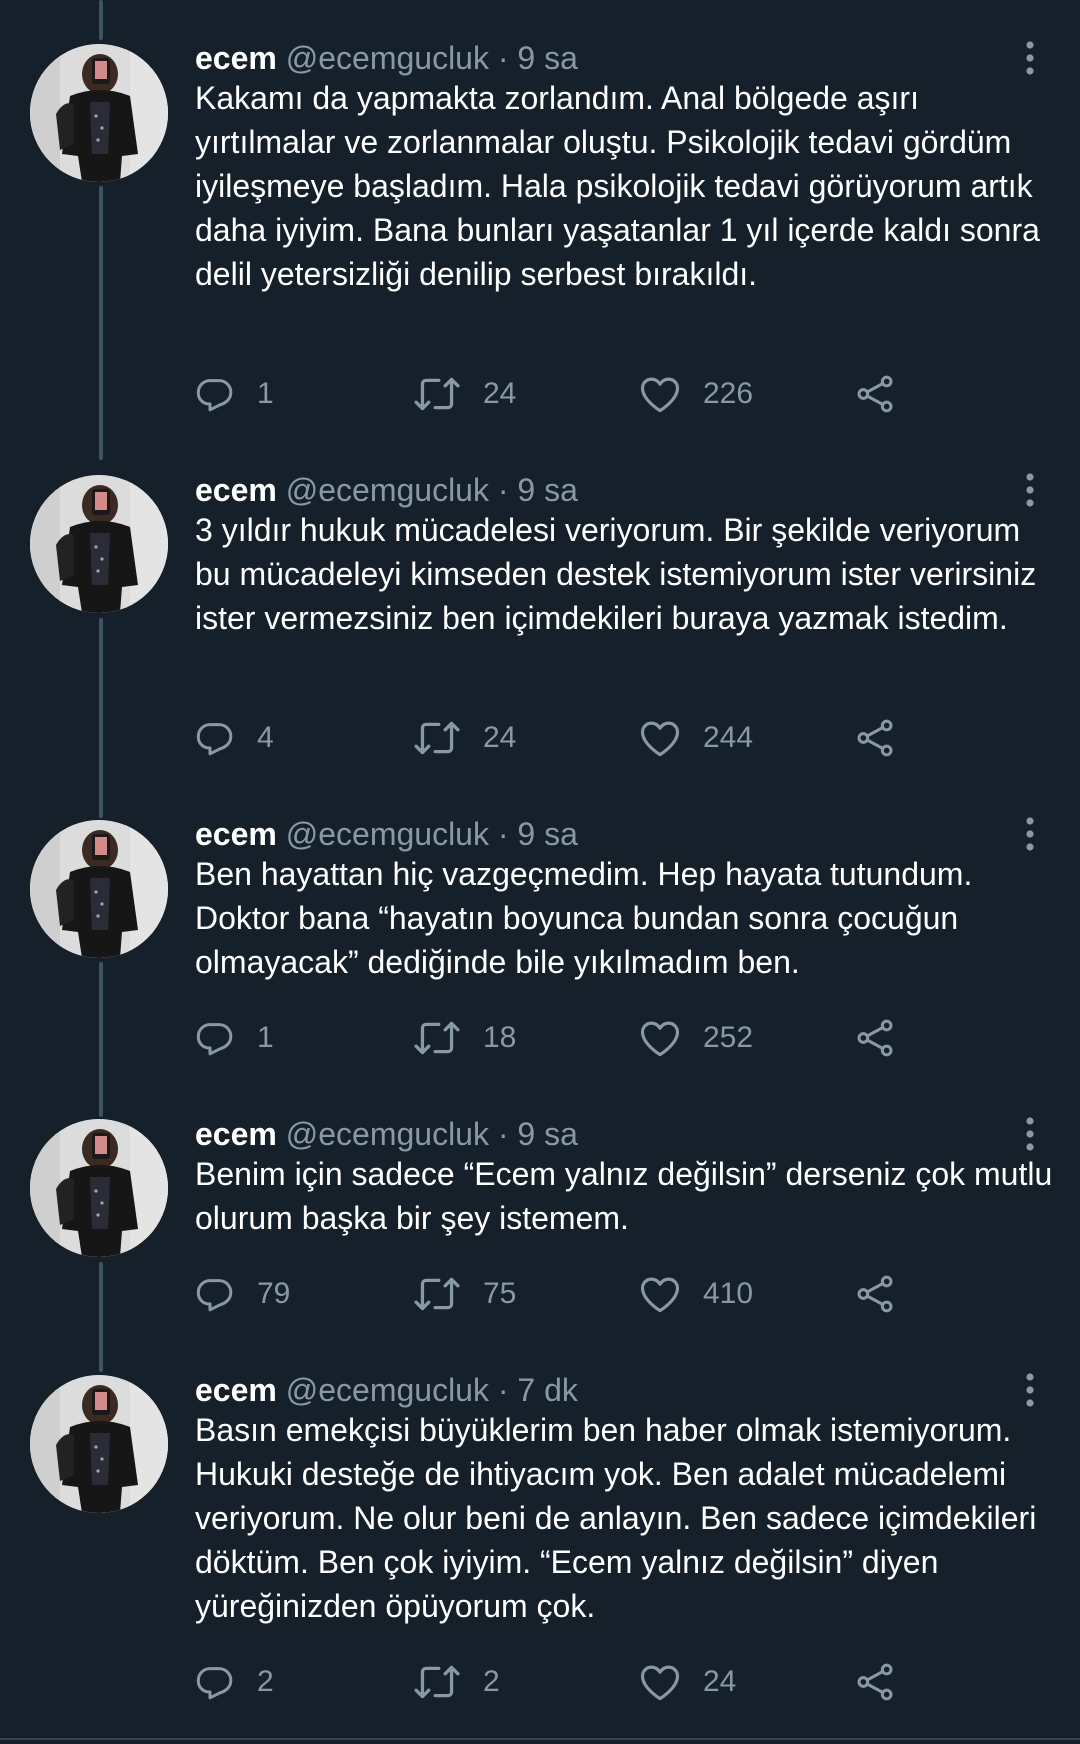 This screenshot has height=1744, width=1080. I want to click on tweet-actions: 2 2 24, so click(605, 1682).